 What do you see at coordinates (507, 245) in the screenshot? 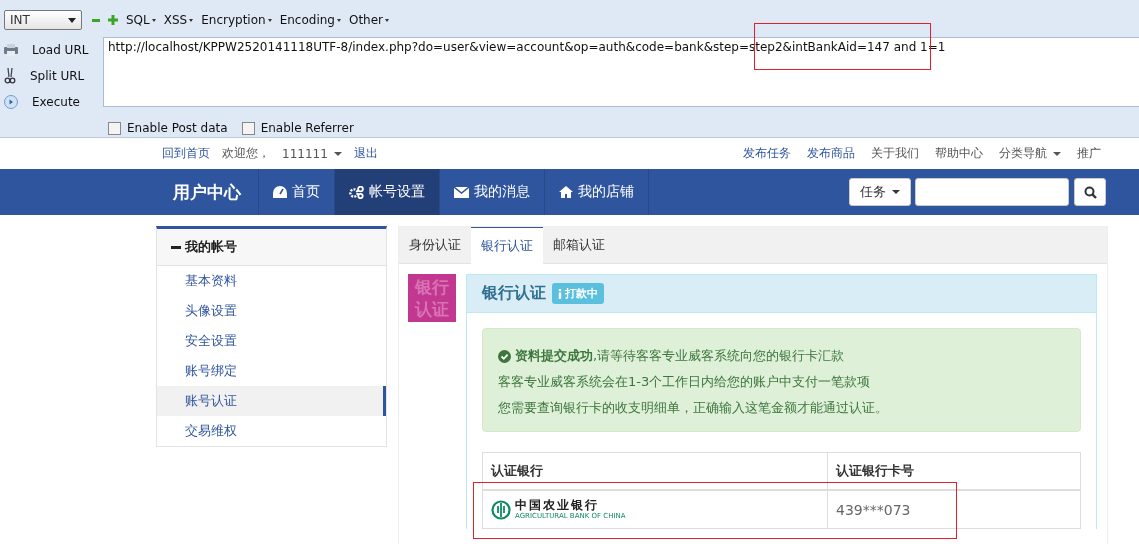
I see `tab: 银行认证` at bounding box center [507, 245].